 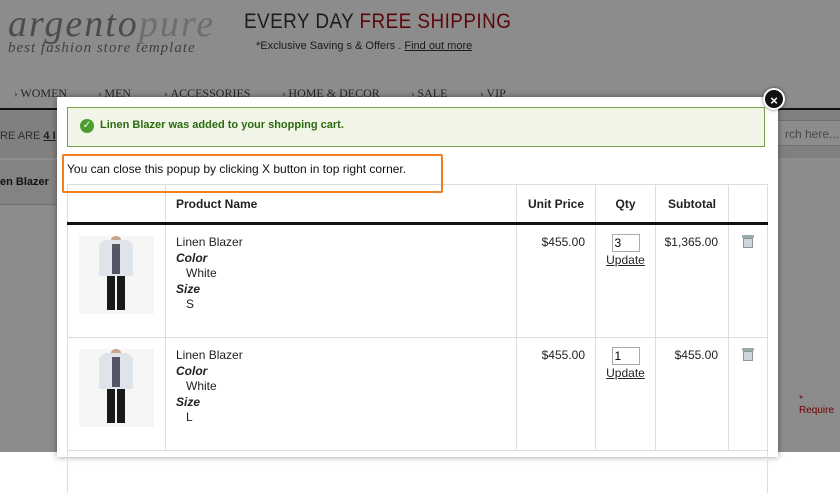 I want to click on table-footer-row, so click(x=418, y=472).